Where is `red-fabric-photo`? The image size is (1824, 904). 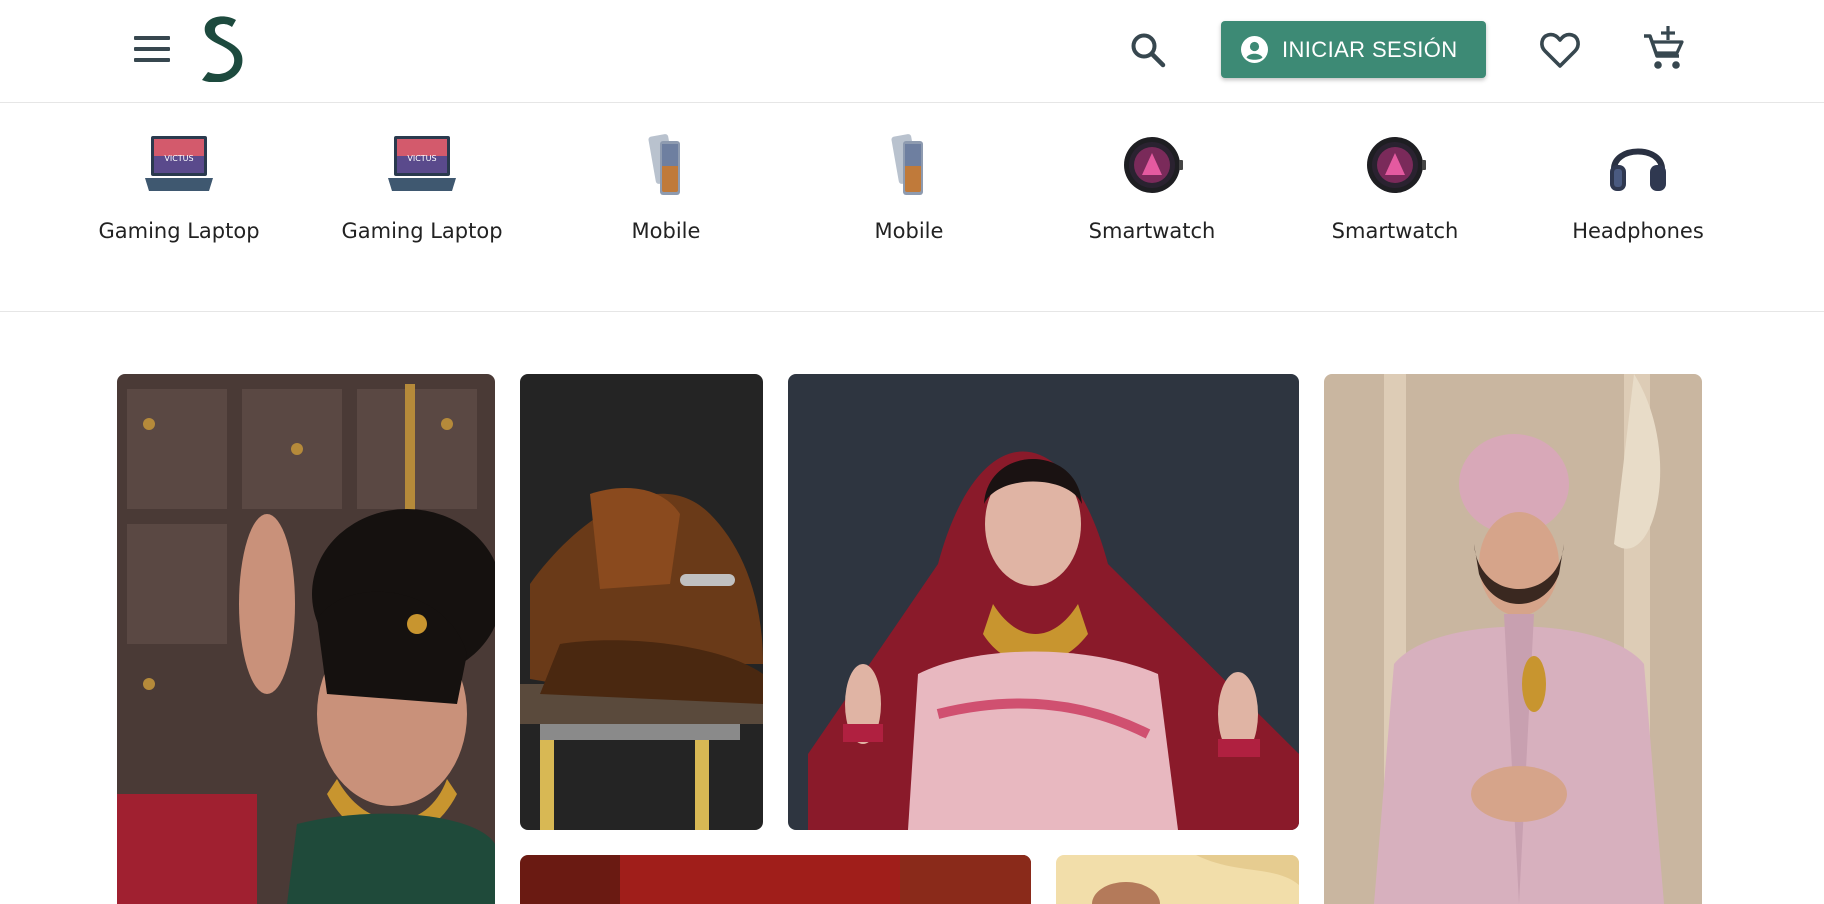 red-fabric-photo is located at coordinates (775, 879).